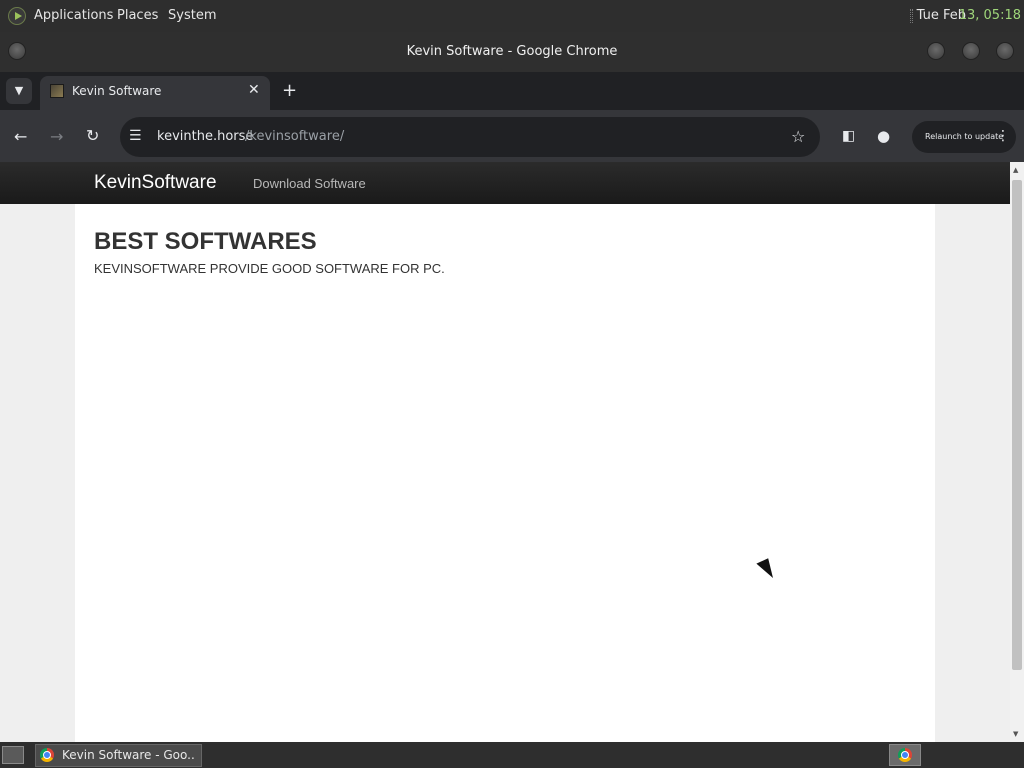  I want to click on scroll-up-icon: ▲, so click(1015, 170).